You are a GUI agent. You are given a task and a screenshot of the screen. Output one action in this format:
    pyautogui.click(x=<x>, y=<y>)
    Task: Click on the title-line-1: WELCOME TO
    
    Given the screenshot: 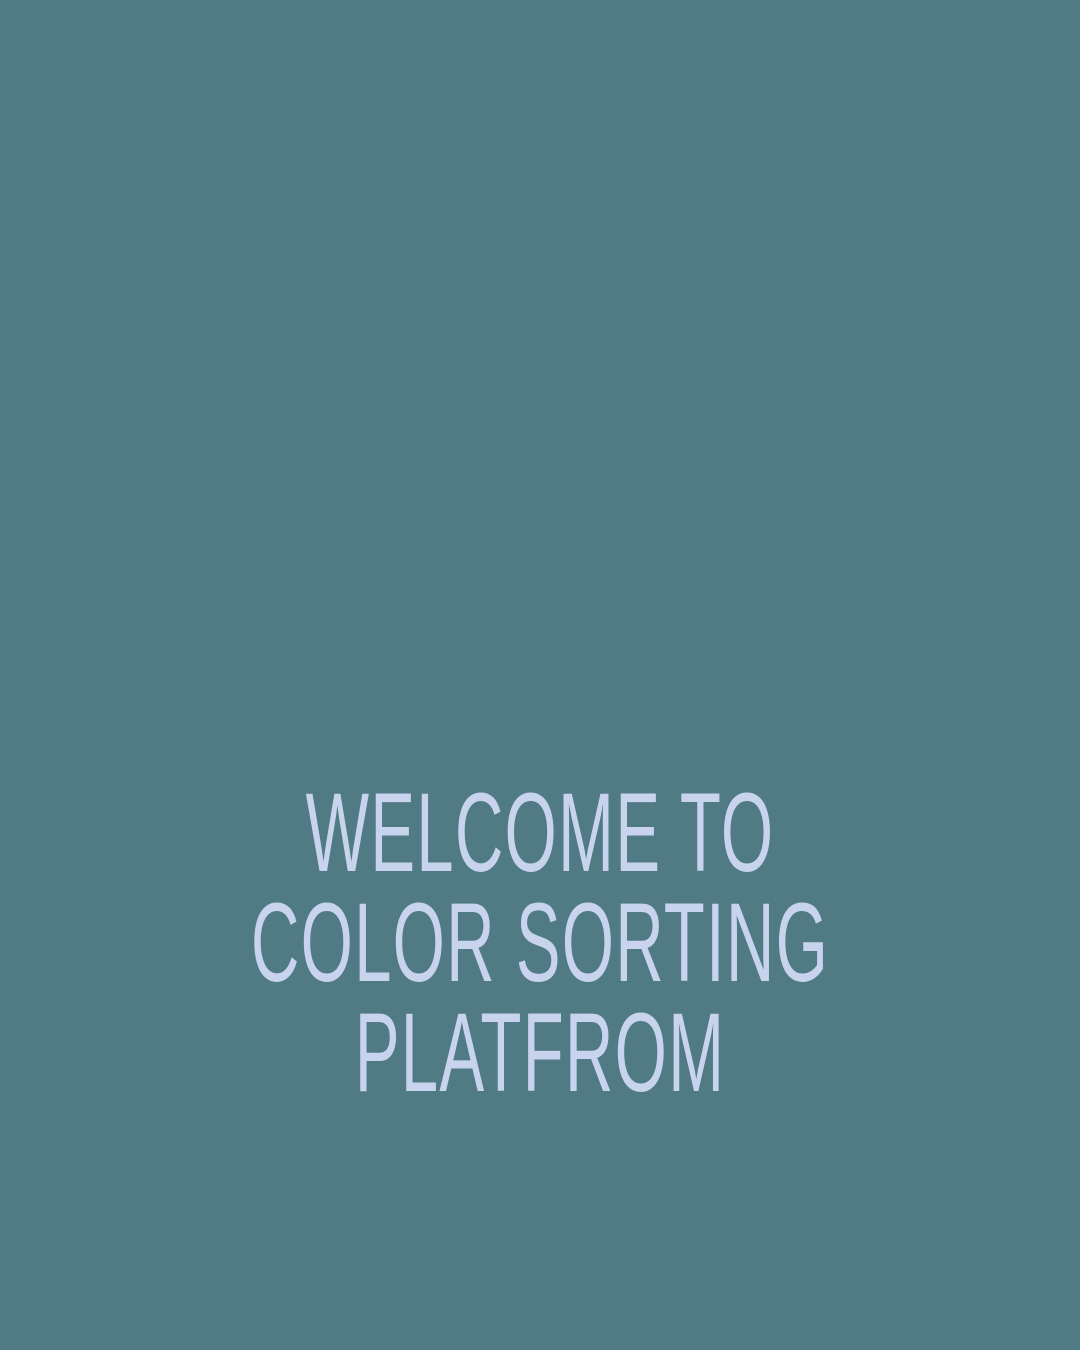 What is the action you would take?
    pyautogui.click(x=540, y=832)
    